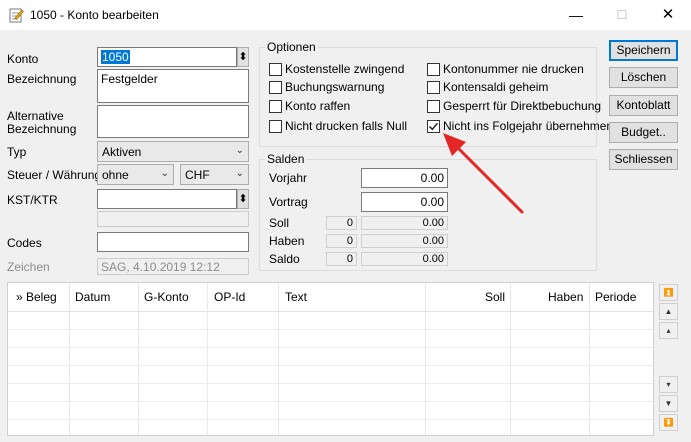 Image resolution: width=691 pixels, height=442 pixels. What do you see at coordinates (166, 297) in the screenshot?
I see `column-header-g-konto: G-Konto` at bounding box center [166, 297].